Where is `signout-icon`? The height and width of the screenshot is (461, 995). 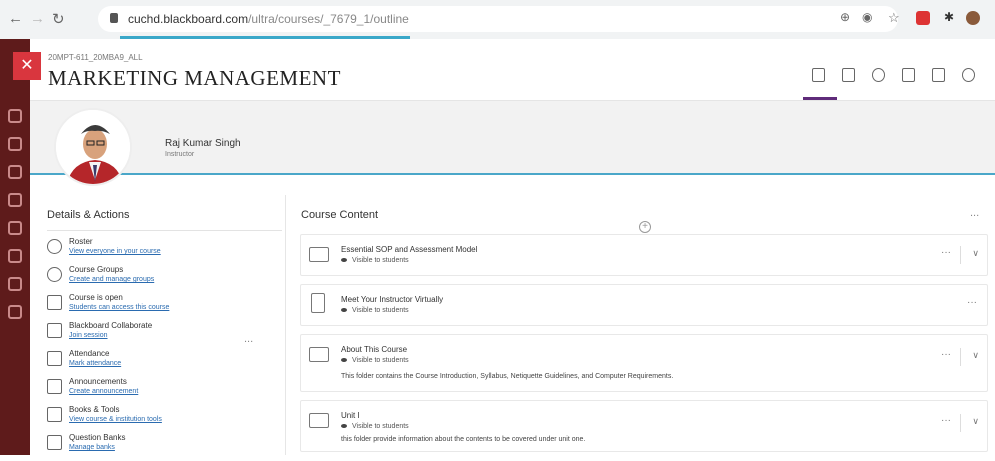 signout-icon is located at coordinates (15, 312).